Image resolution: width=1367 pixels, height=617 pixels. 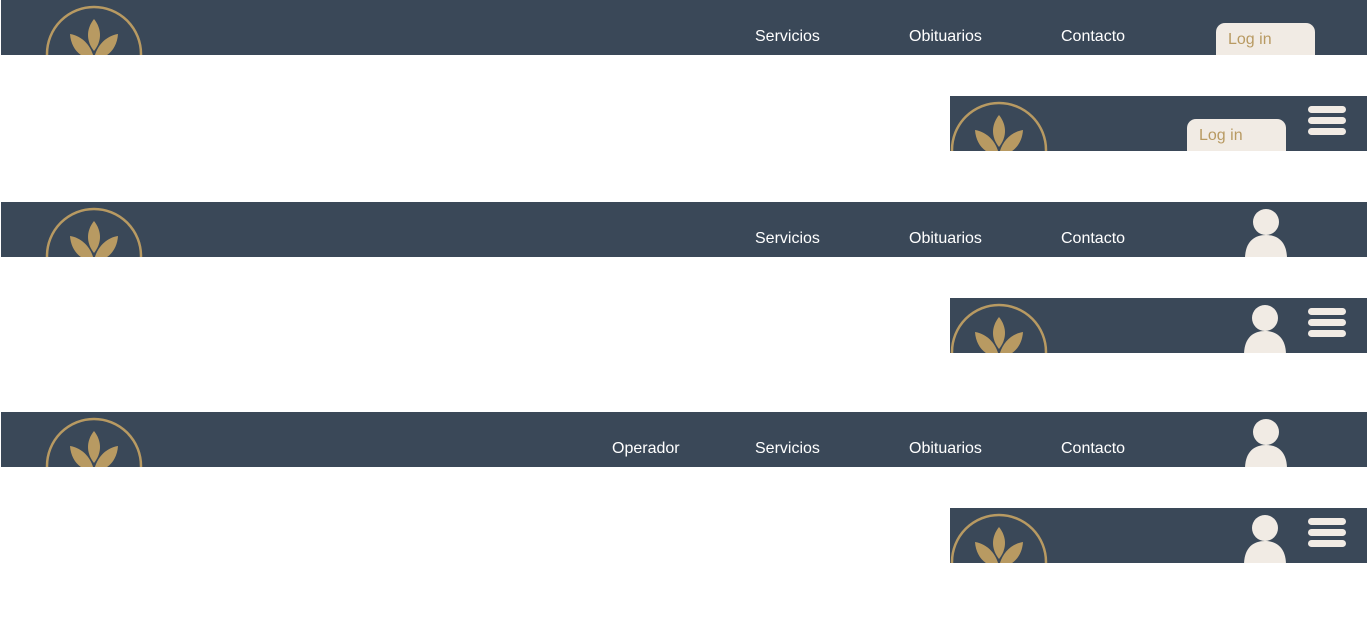 I want to click on header-mobile-operator, so click(x=1158, y=535).